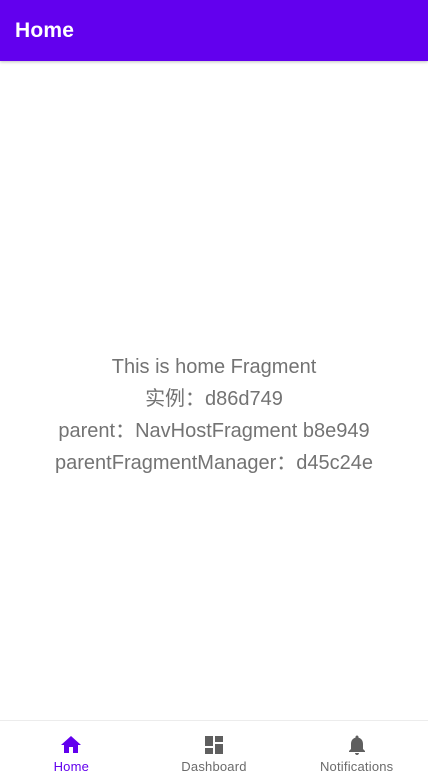 This screenshot has width=428, height=783. I want to click on parent-text: parent：NavHostFragment b8e949, so click(214, 430).